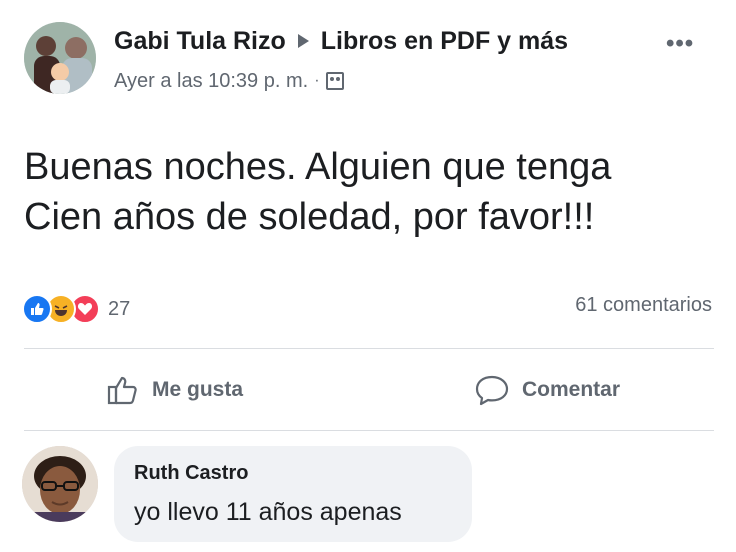 The image size is (736, 552). What do you see at coordinates (211, 81) in the screenshot?
I see `post-timestamp: Ayer a las 10:39 p. m.` at bounding box center [211, 81].